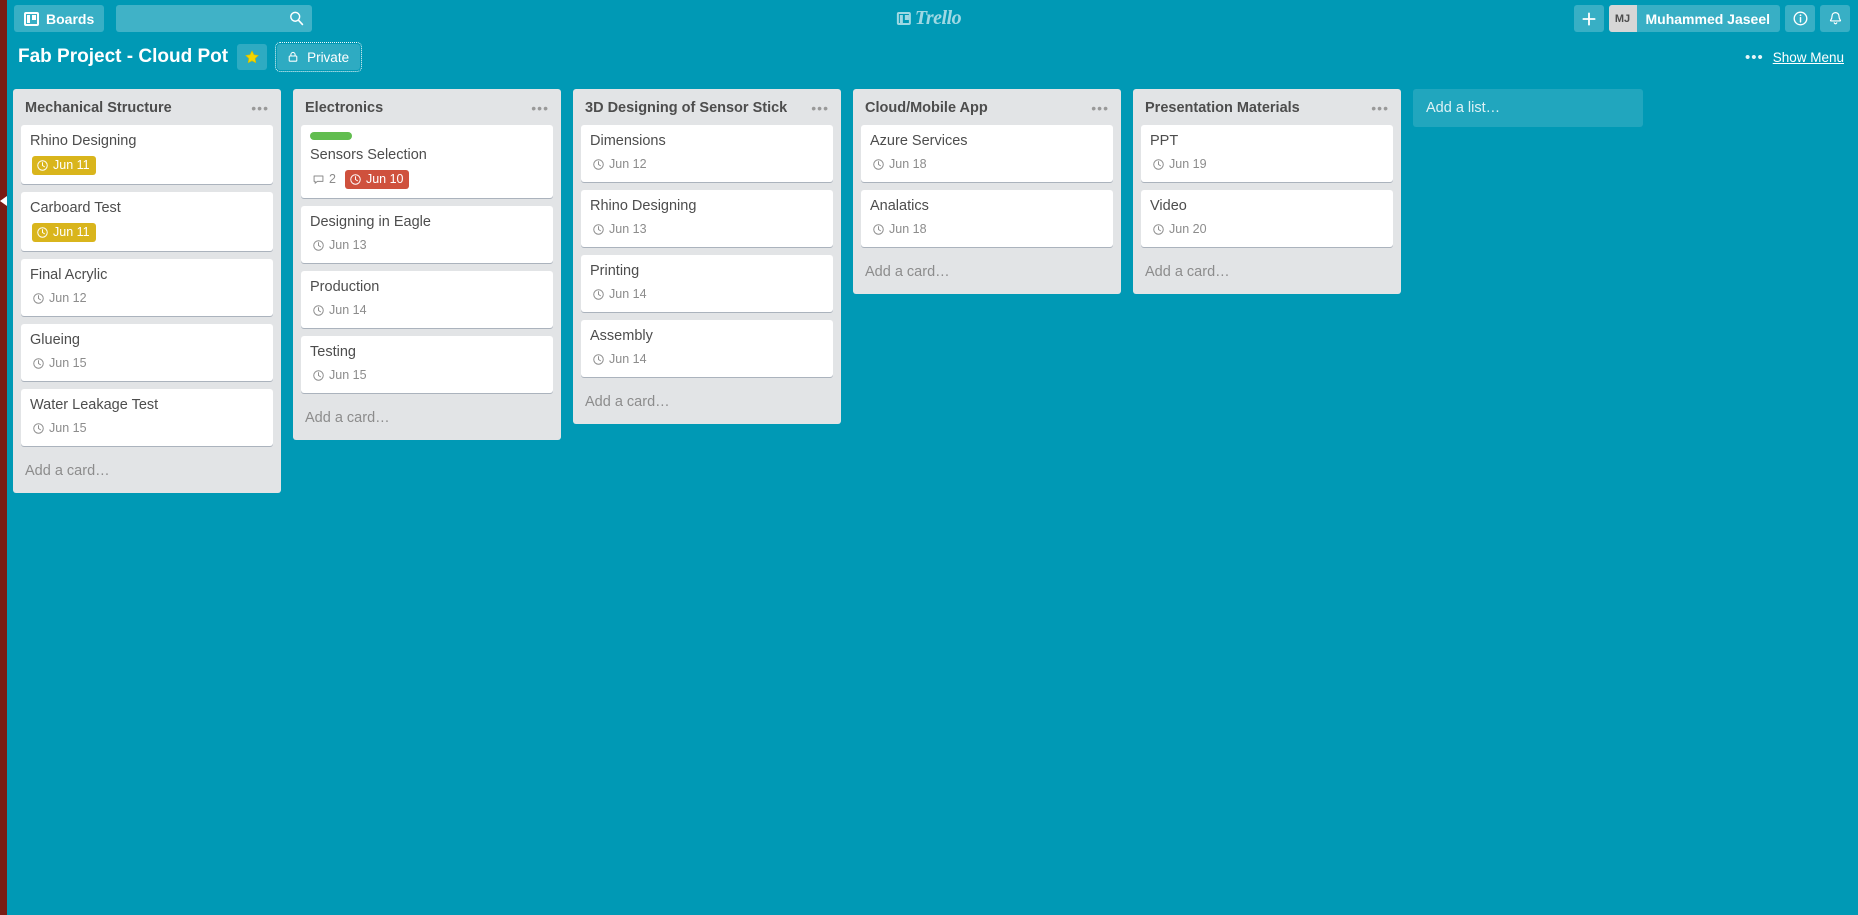 This screenshot has height=915, width=1858. I want to click on trello-logo: Trello, so click(929, 18).